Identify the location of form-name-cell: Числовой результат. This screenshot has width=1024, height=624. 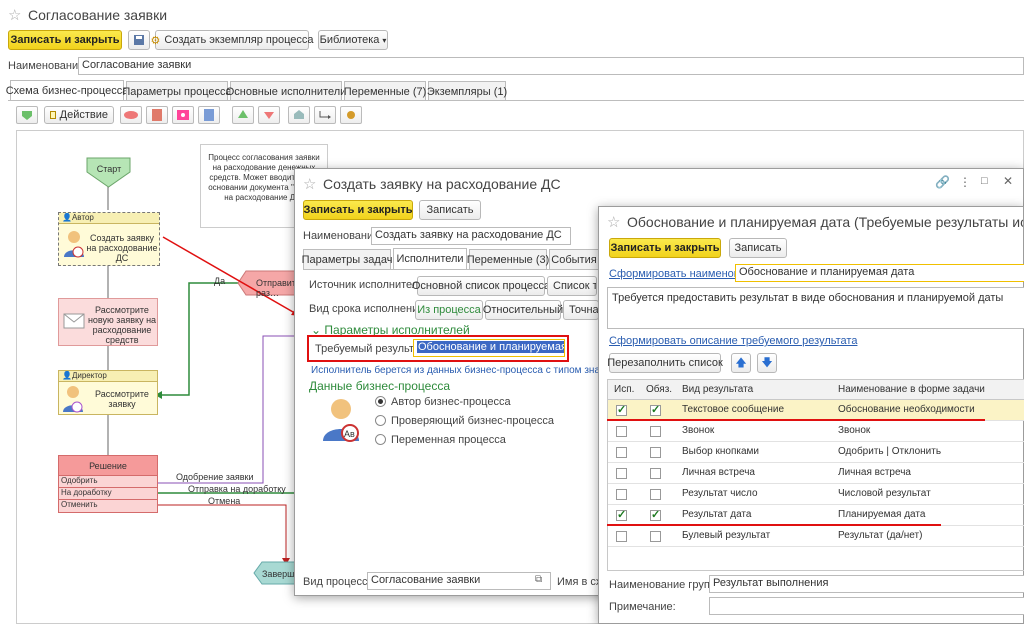
(884, 493).